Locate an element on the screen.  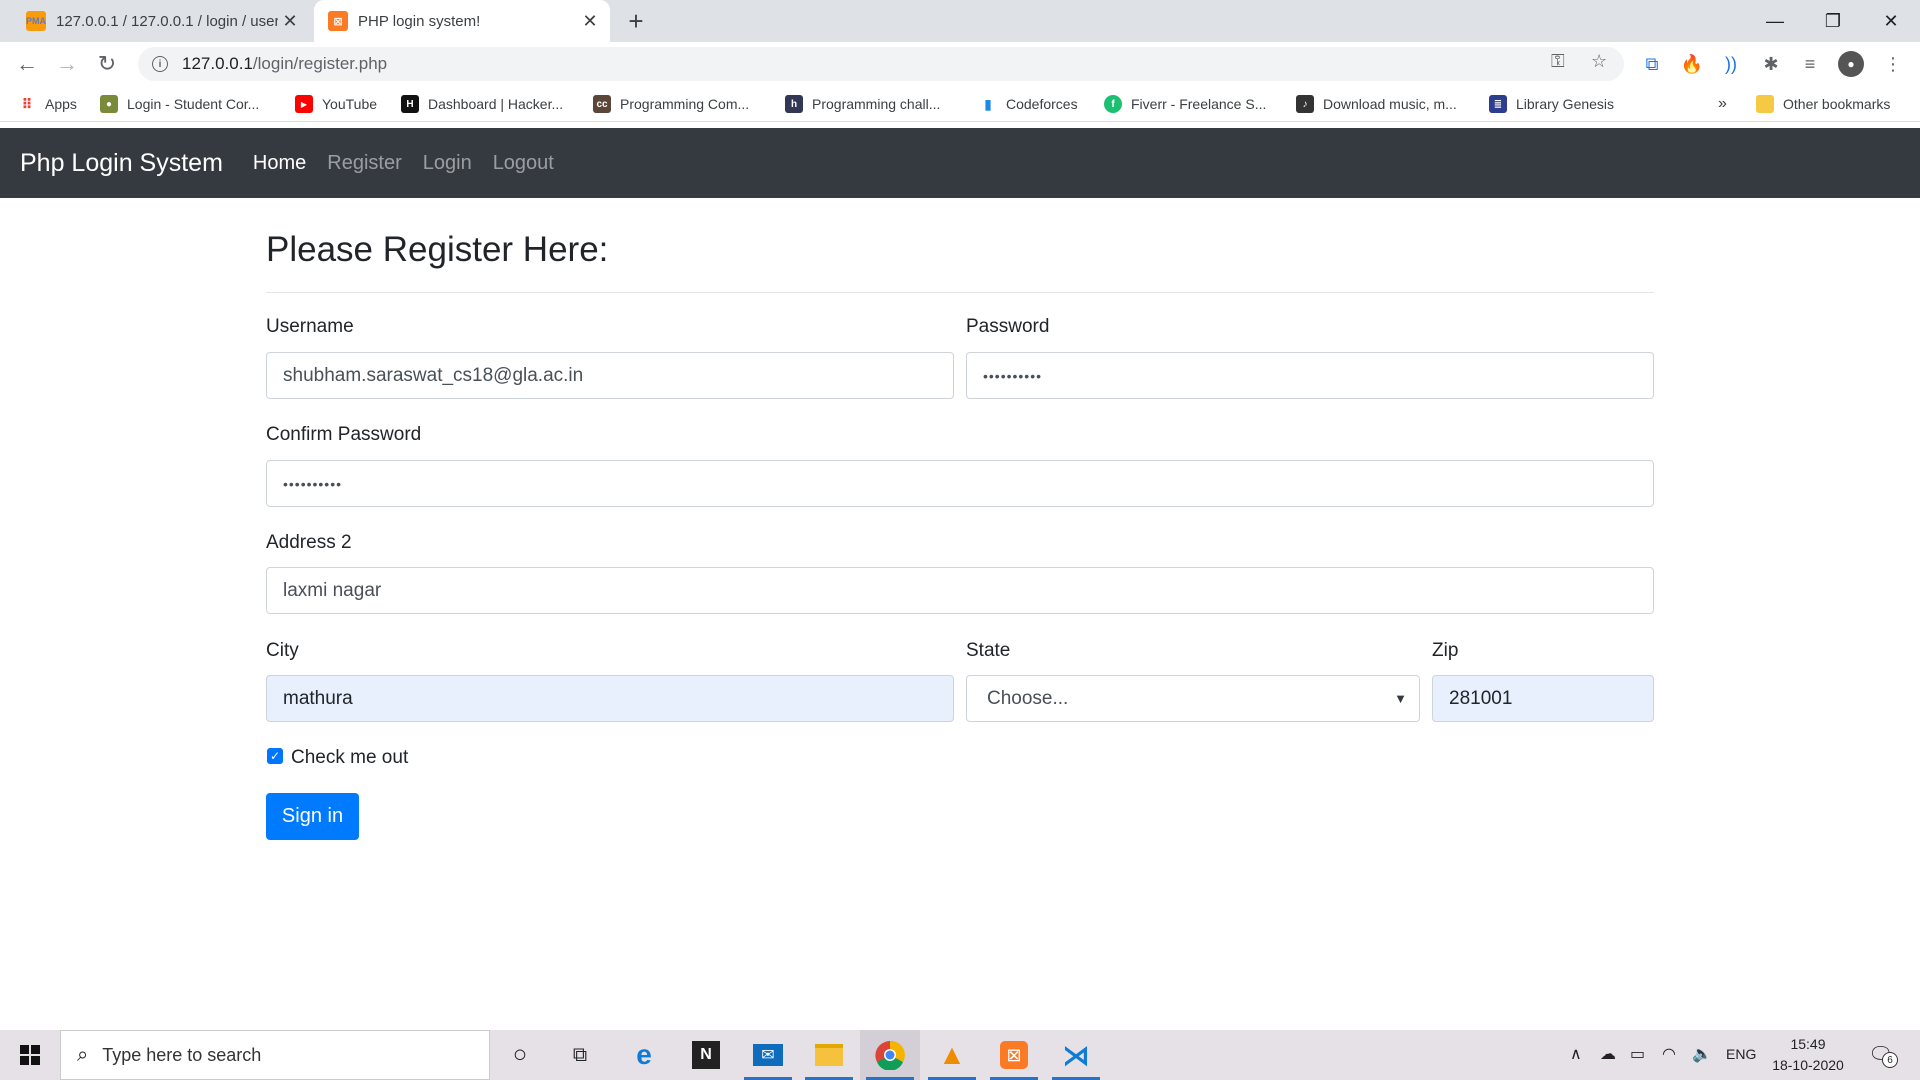
extensions-puzzle-icon: ✱ is located at coordinates (1771, 64).